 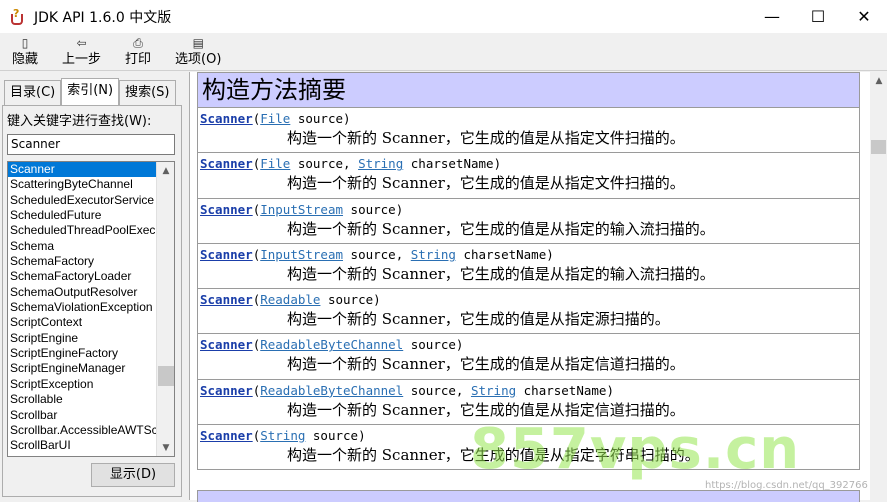 I want to click on scroll-thumb, so click(x=166, y=376).